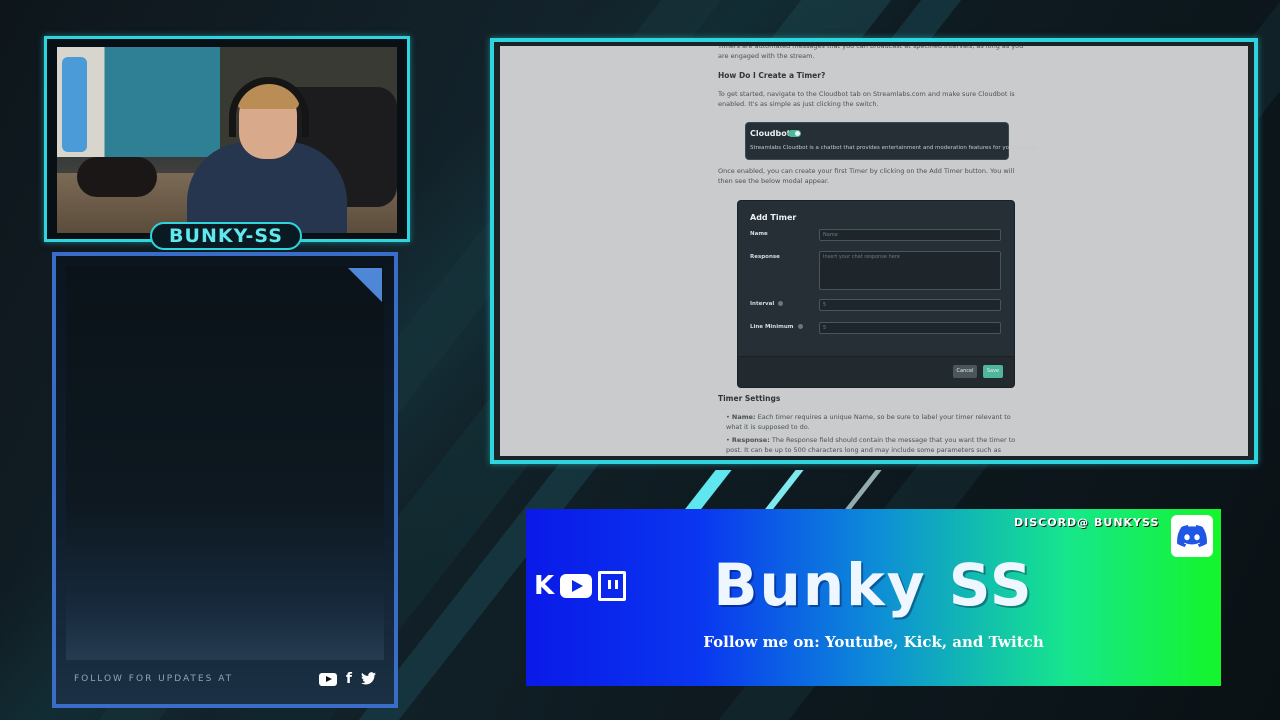  I want to click on follow-text: FOLLOW FOR UPDATES AT, so click(154, 679).